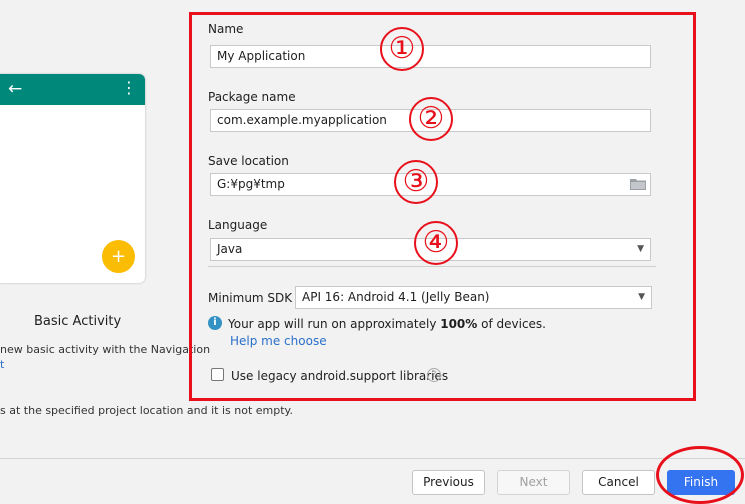 The image size is (745, 504). I want to click on next-button: Next, so click(533, 482).